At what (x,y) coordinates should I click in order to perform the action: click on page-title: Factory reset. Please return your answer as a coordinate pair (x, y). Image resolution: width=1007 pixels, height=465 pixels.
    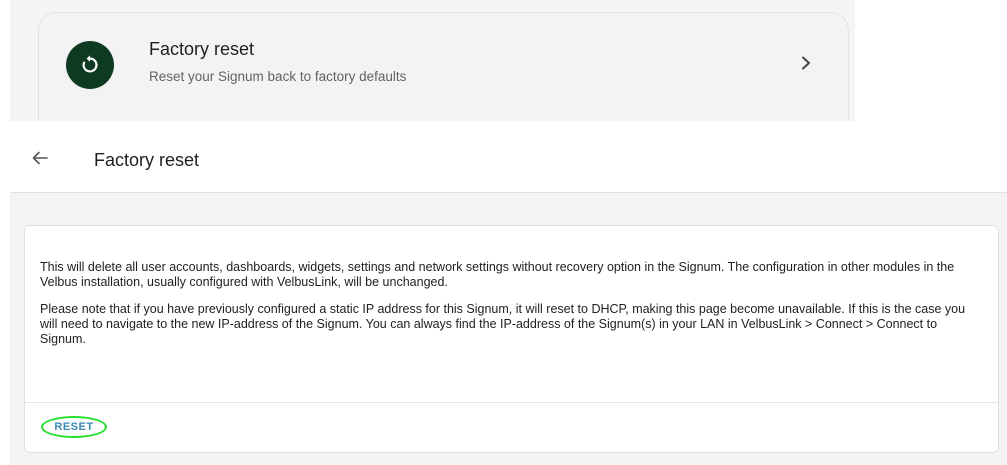
    Looking at the image, I should click on (147, 160).